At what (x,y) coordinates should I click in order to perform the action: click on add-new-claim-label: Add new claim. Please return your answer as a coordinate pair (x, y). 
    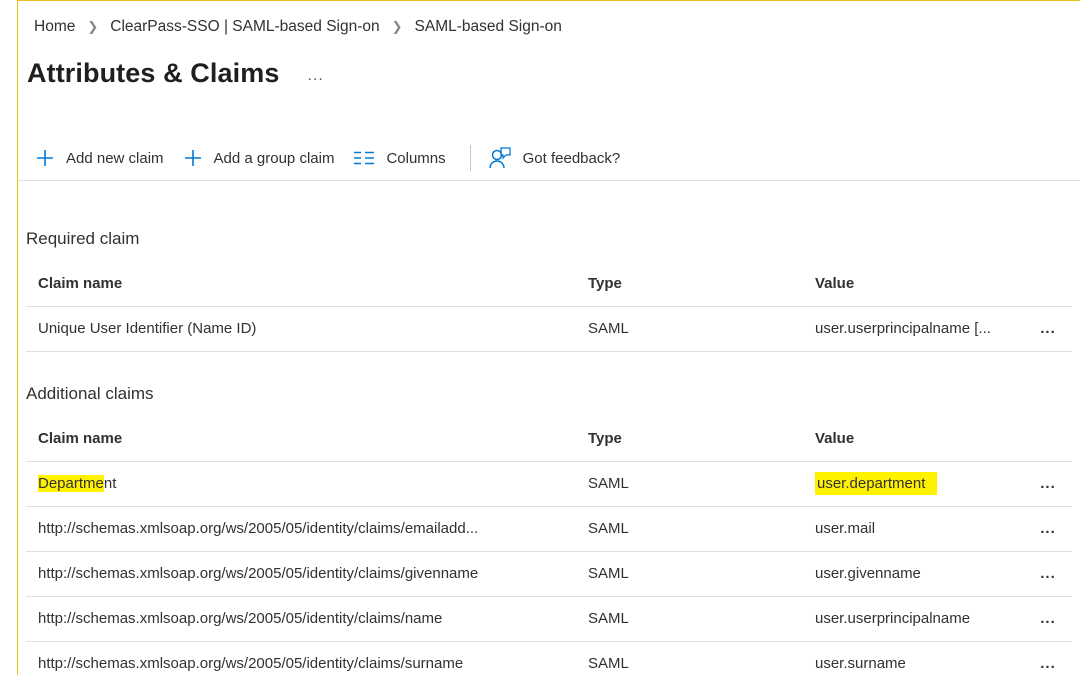
    Looking at the image, I should click on (115, 158).